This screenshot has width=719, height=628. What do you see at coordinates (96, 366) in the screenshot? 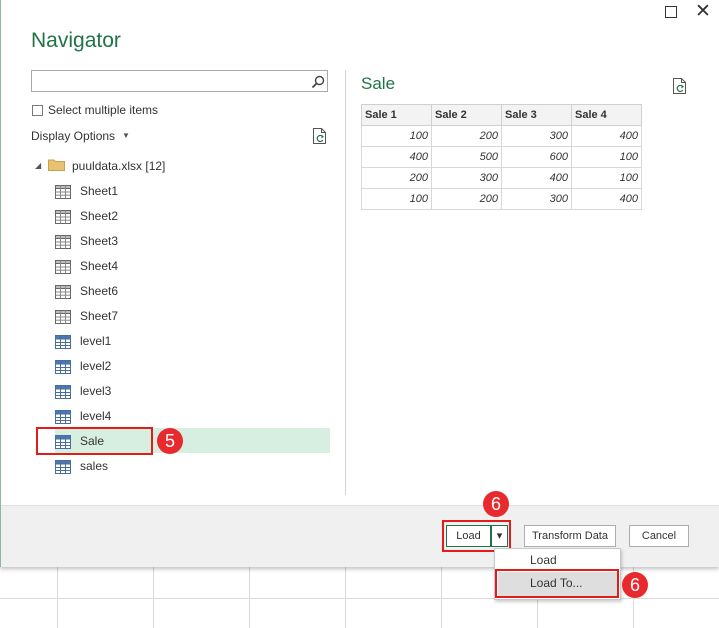
I see `tree-item-label: level2` at bounding box center [96, 366].